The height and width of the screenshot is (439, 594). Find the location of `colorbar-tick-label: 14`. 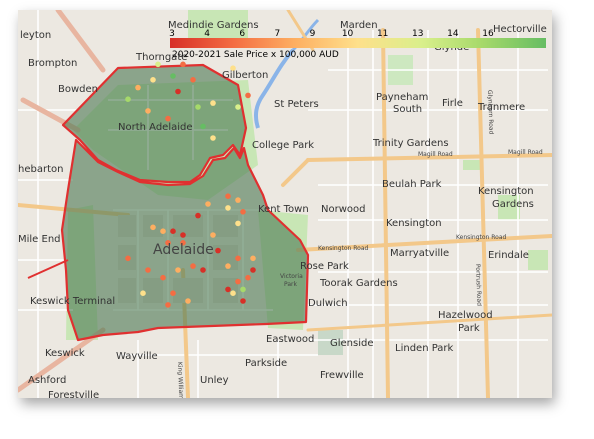

colorbar-tick-label: 14 is located at coordinates (453, 34).